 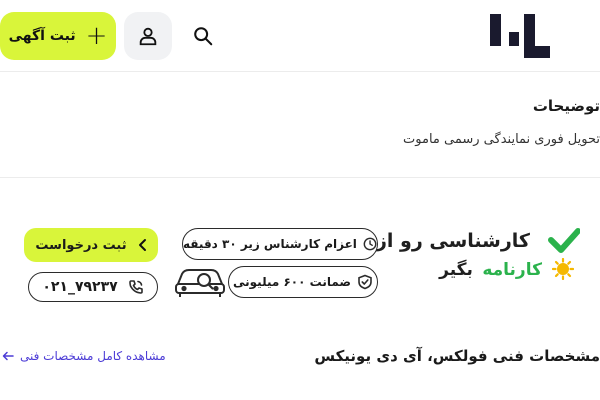 I want to click on arrow-left-icon, so click(x=8, y=356).